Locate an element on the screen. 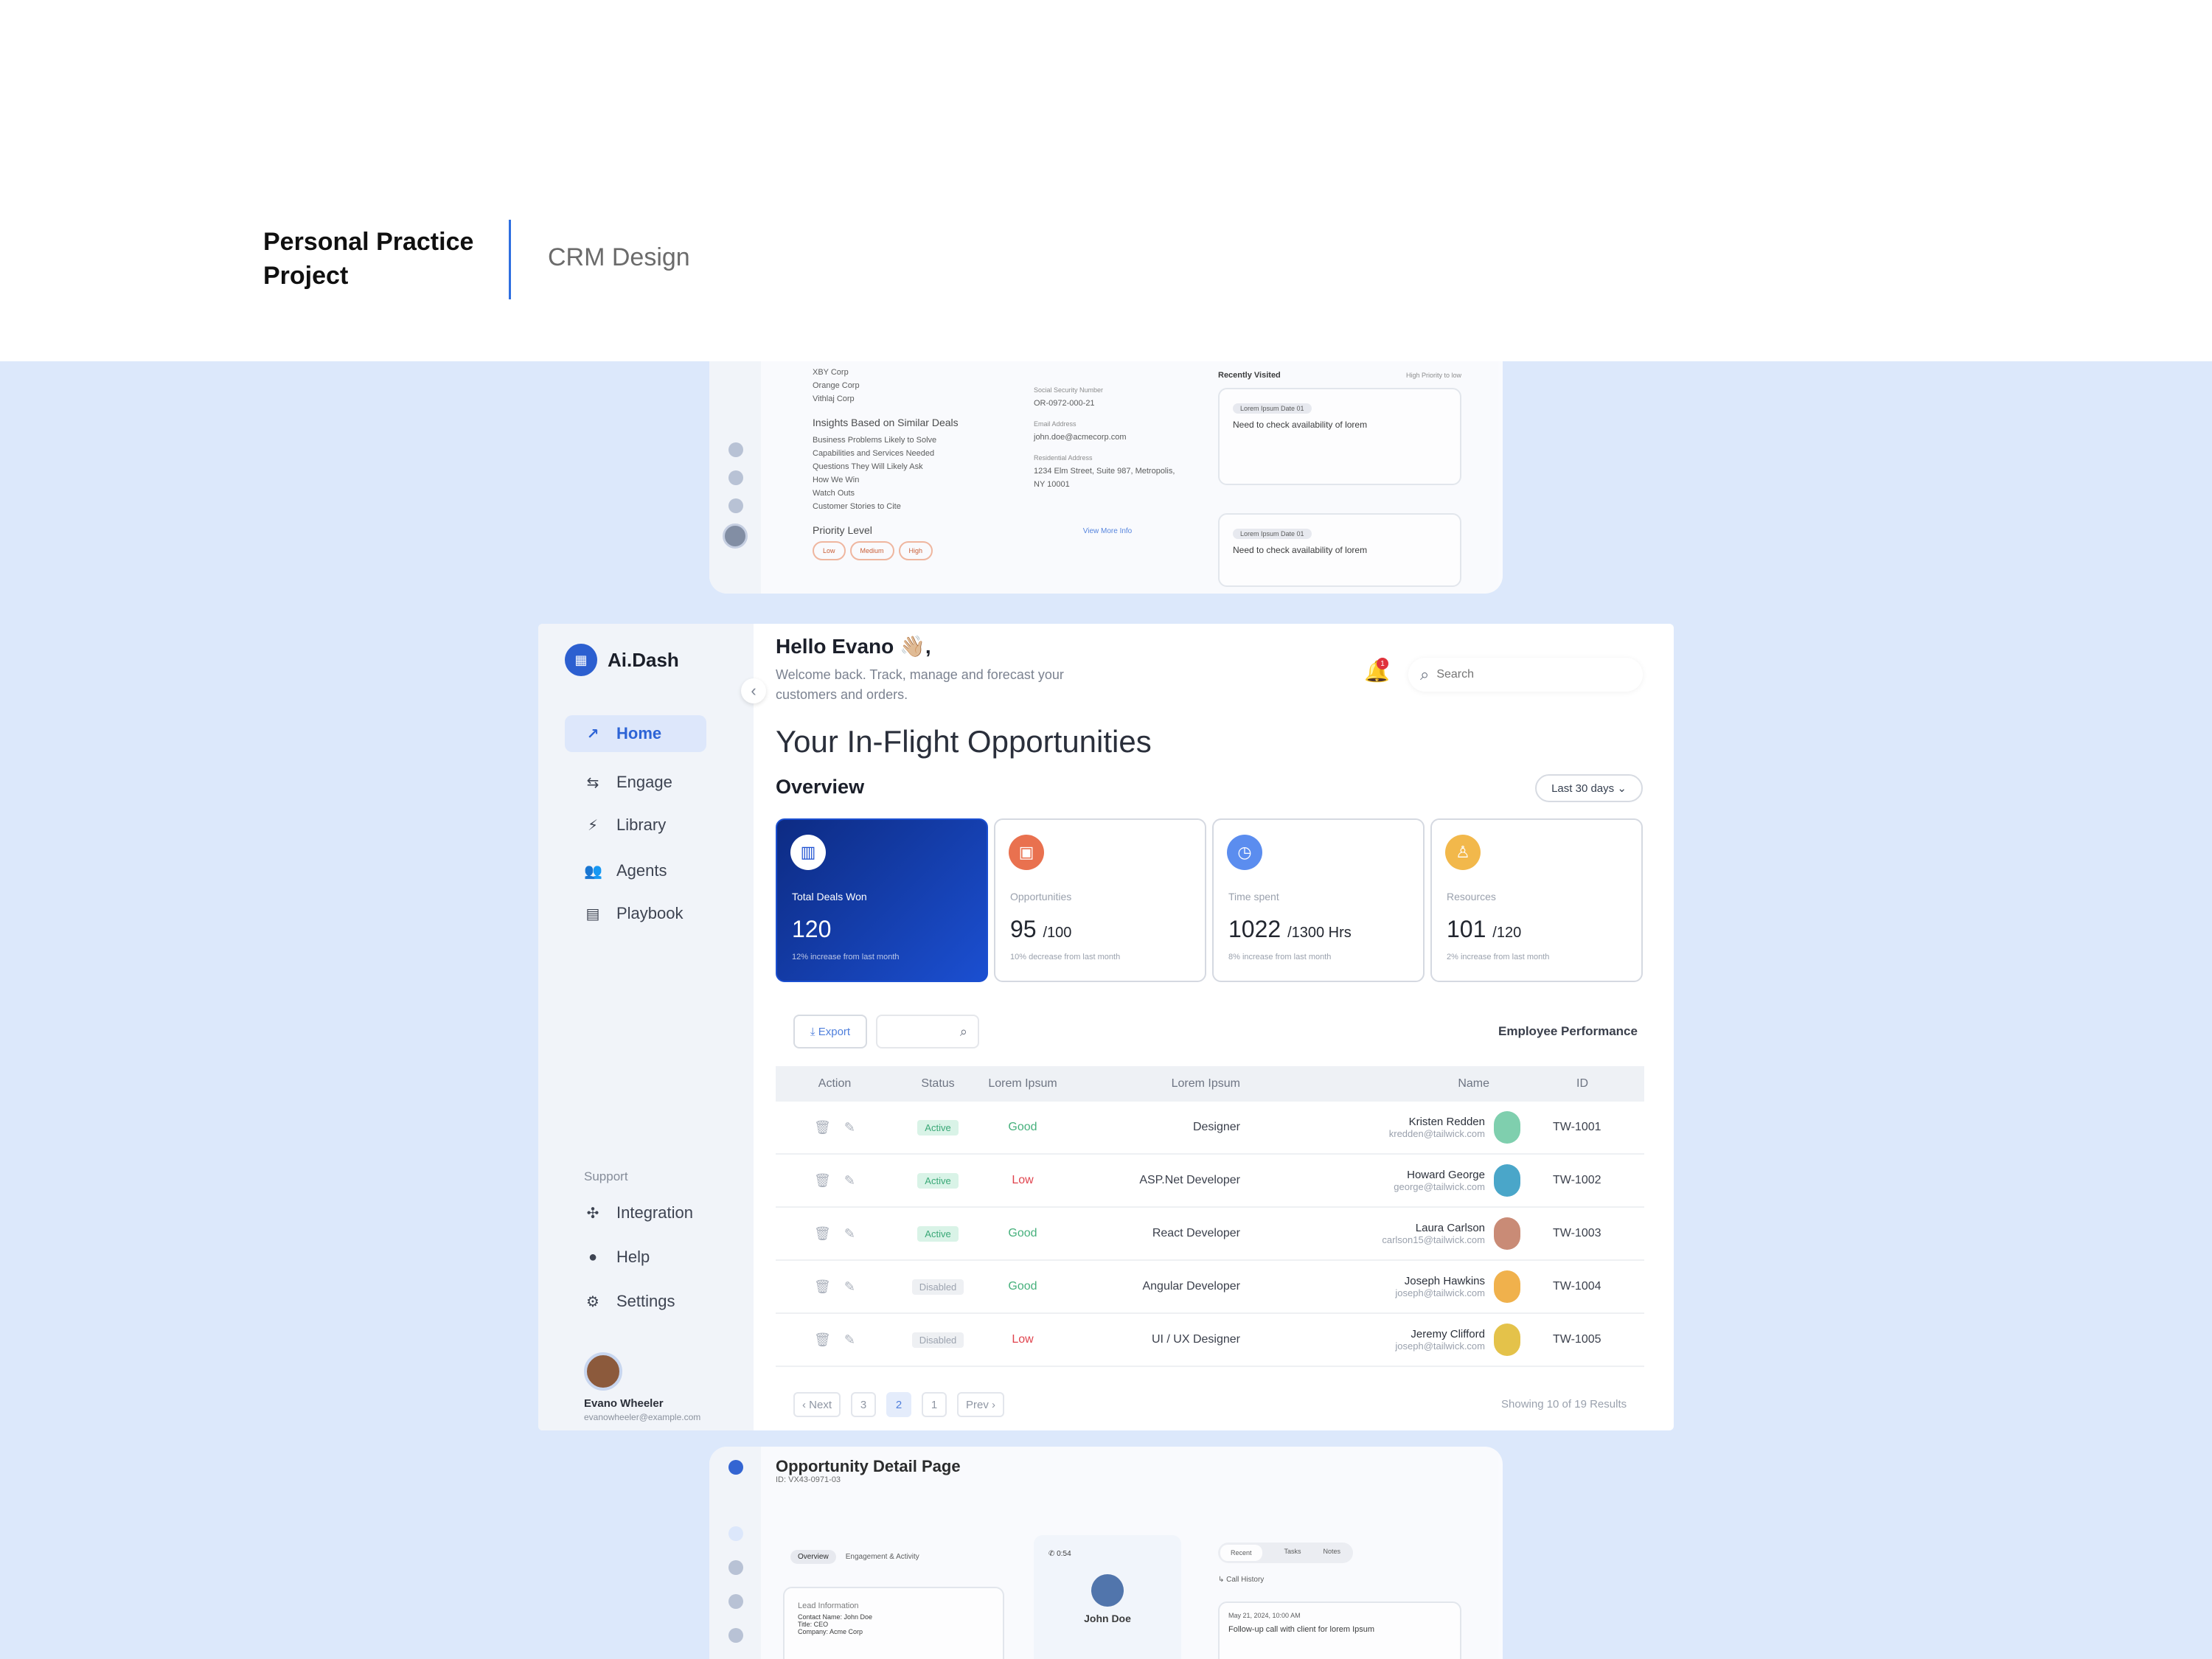  priority-low: Low is located at coordinates (829, 550).